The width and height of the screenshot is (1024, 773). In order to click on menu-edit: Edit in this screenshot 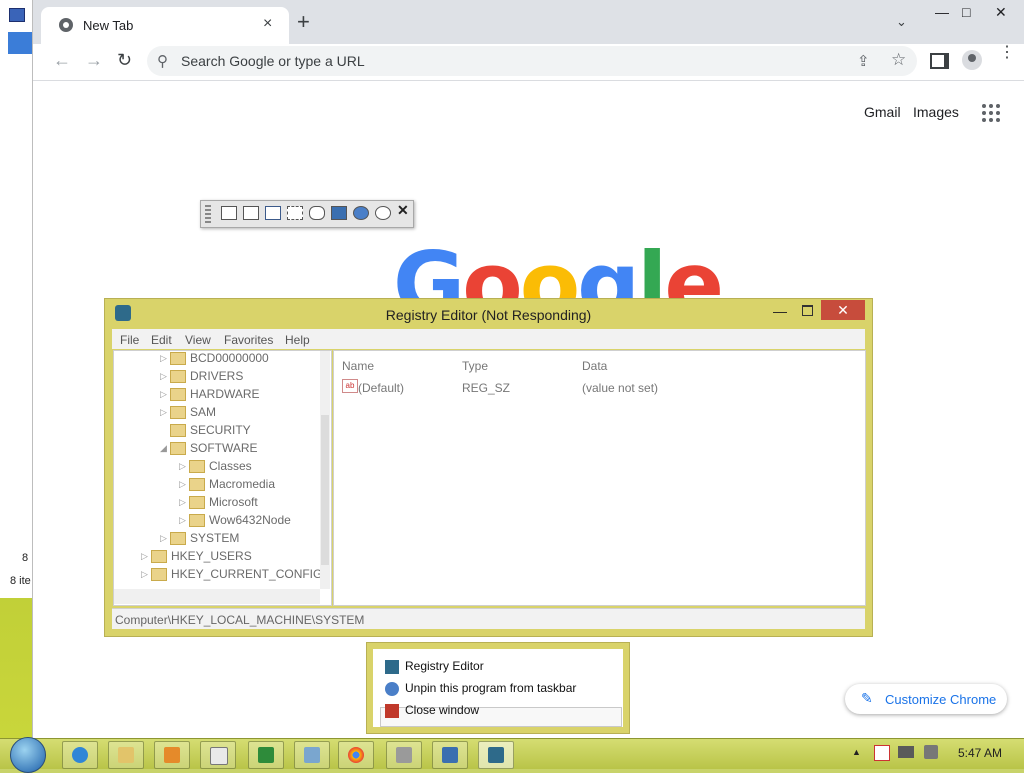, I will do `click(161, 340)`.